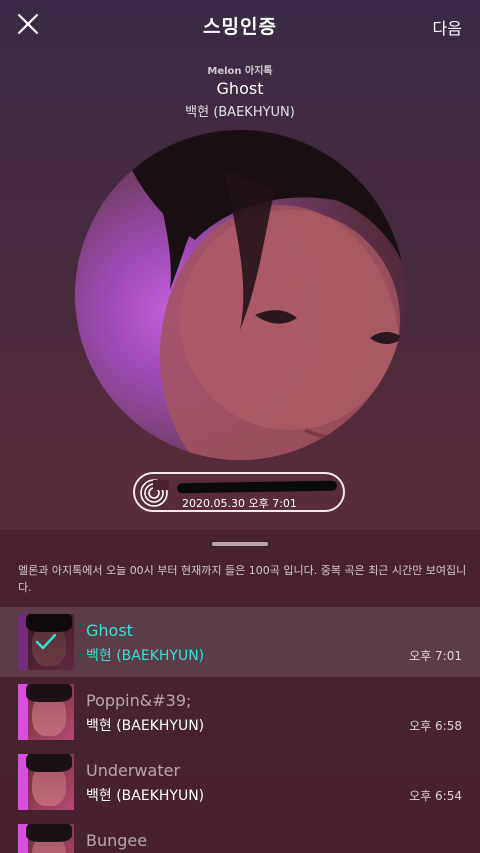  I want to click on timestamp-badge: 2020.05.30 오후 7:01, so click(239, 492).